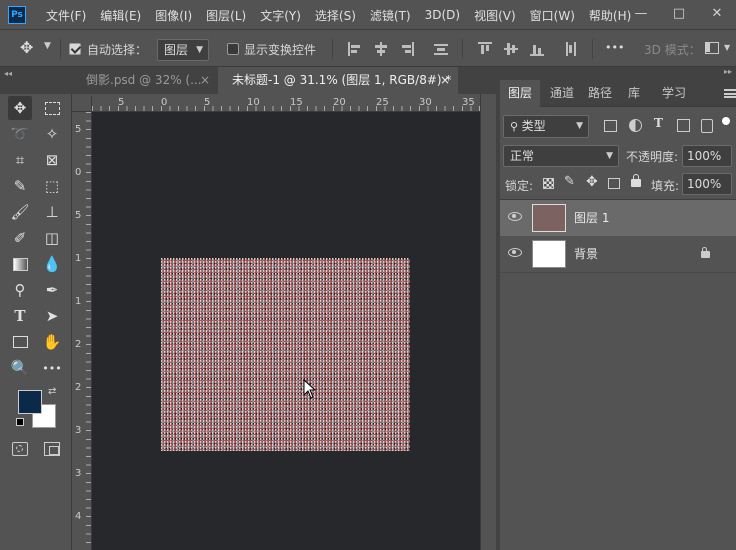  What do you see at coordinates (618, 254) in the screenshot?
I see `layer-row: 背景` at bounding box center [618, 254].